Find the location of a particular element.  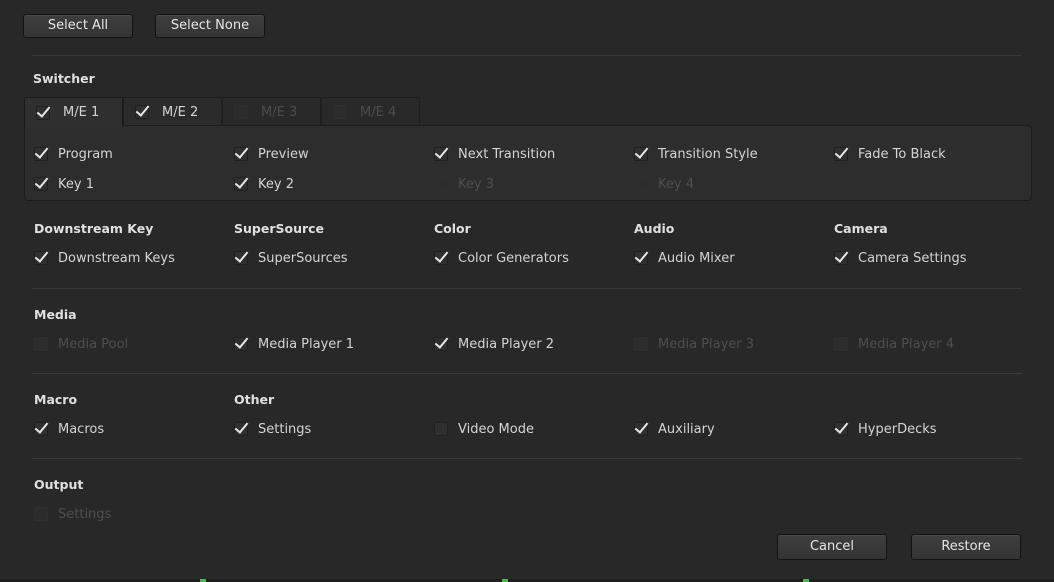

output-section-title: Output is located at coordinates (59, 484).